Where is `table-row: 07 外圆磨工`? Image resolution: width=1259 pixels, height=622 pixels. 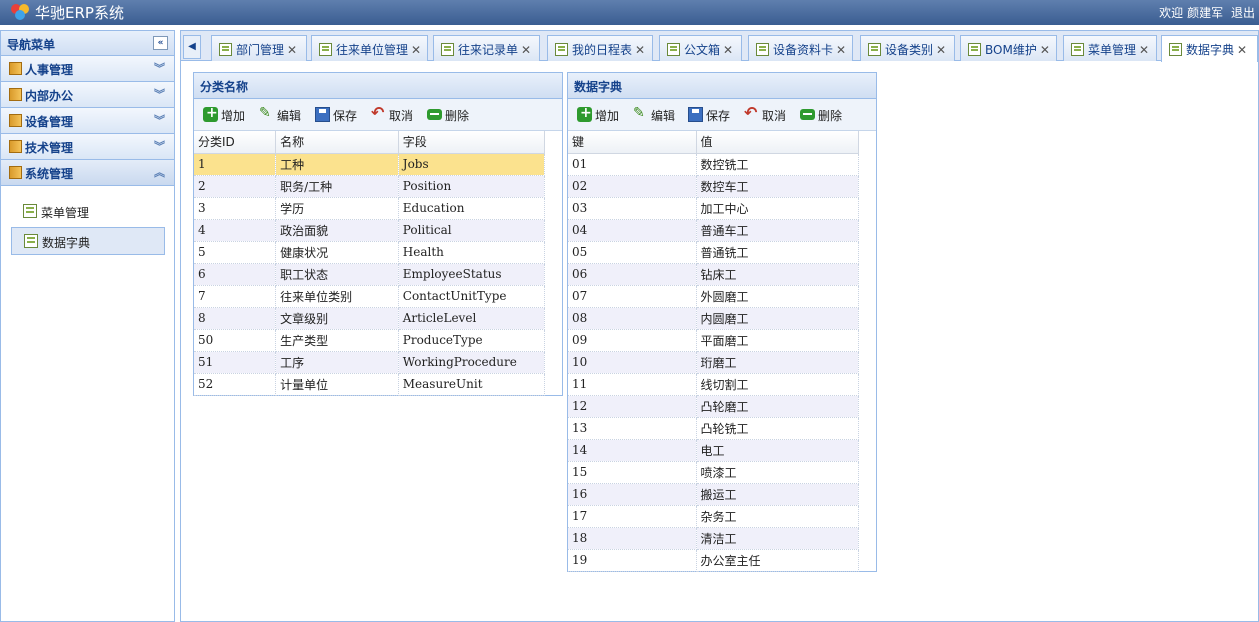 table-row: 07 外圆磨工 is located at coordinates (722, 296).